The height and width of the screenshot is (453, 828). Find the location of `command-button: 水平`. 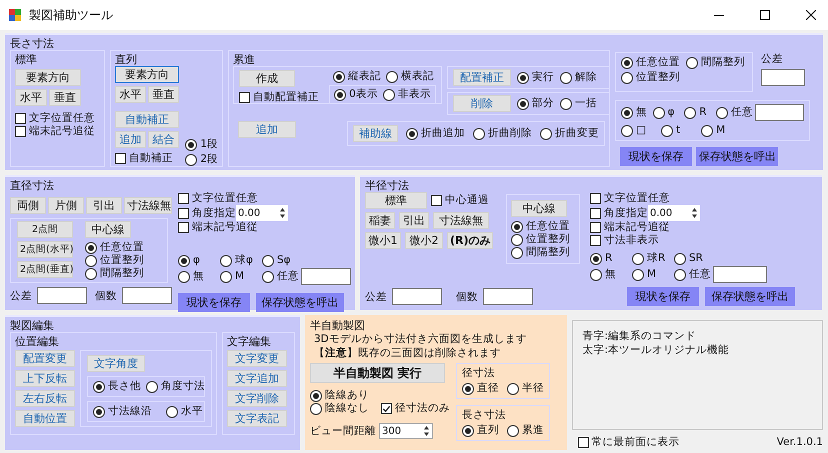

command-button: 水平 is located at coordinates (130, 94).